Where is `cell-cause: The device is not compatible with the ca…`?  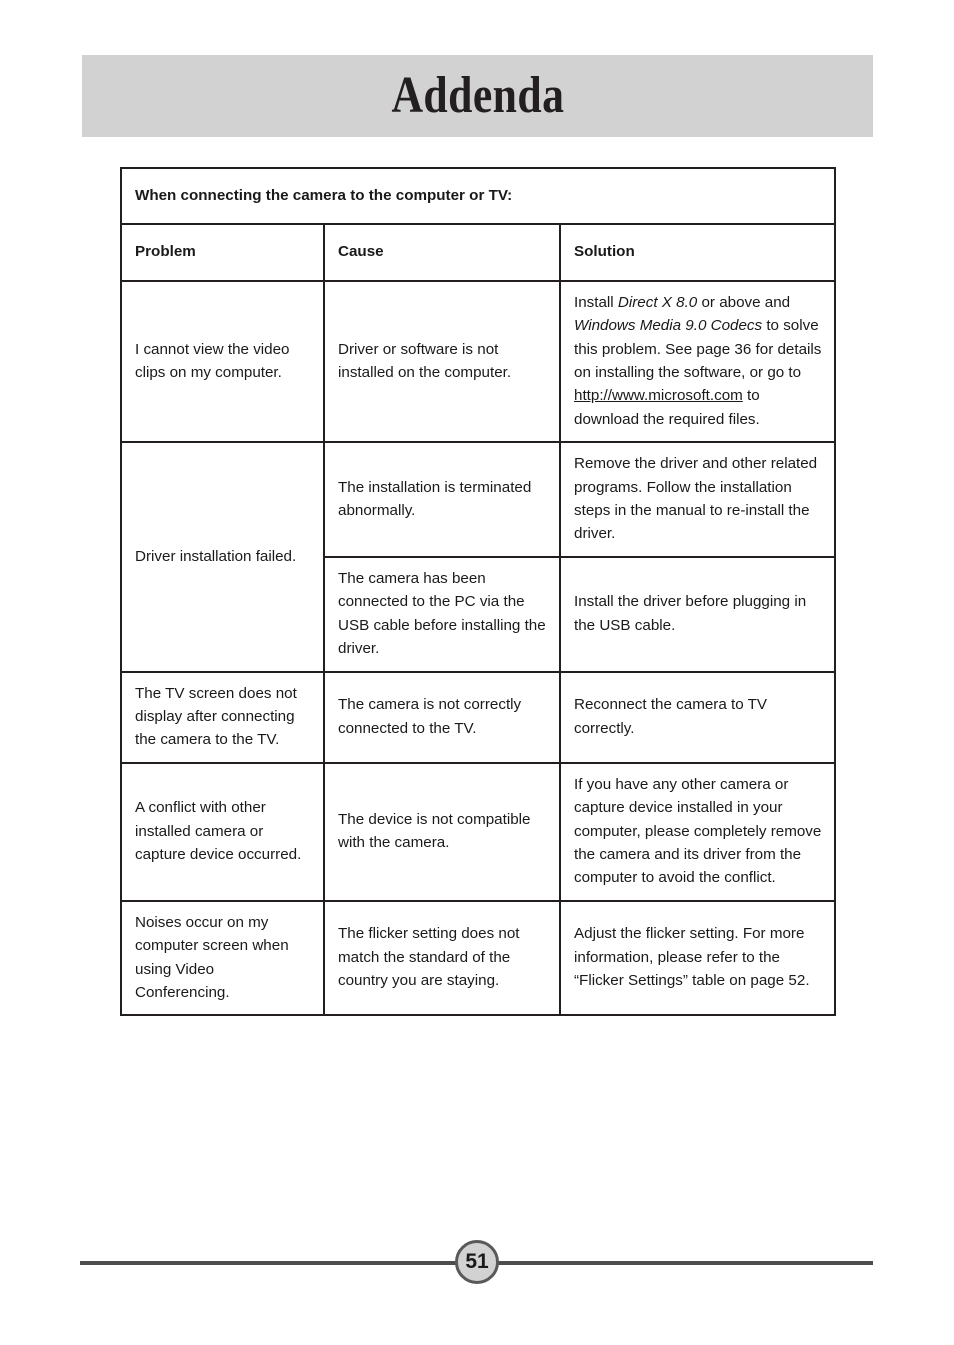
cell-cause: The device is not compatible with the ca… is located at coordinates (442, 831).